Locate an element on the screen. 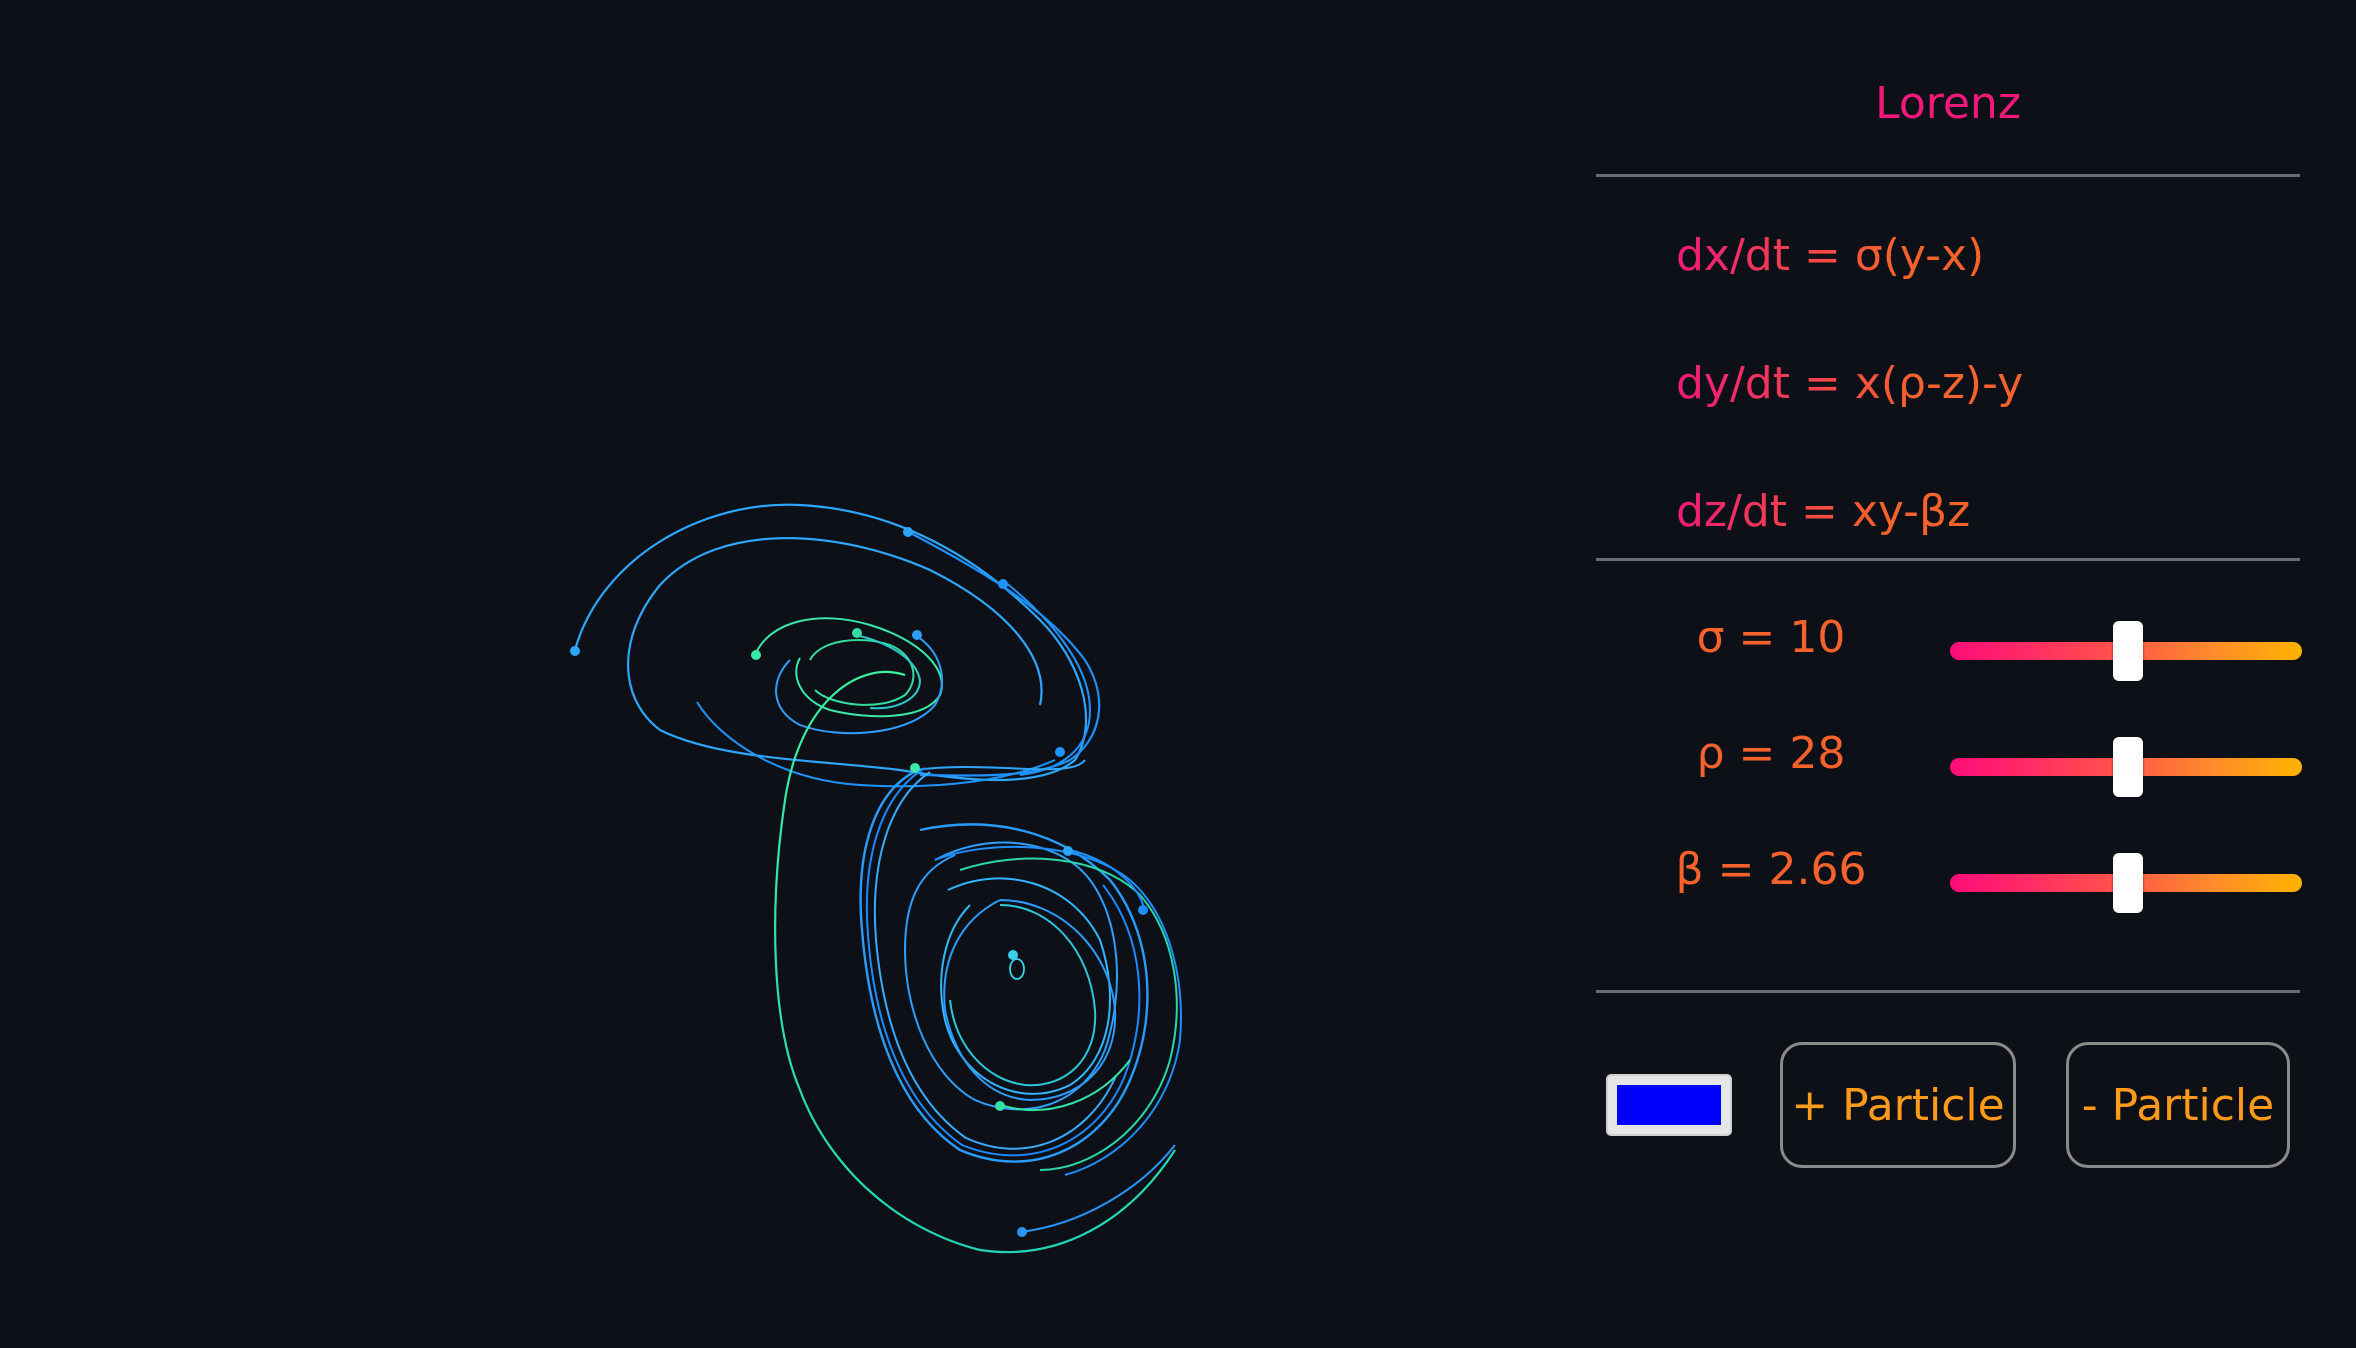 The height and width of the screenshot is (1348, 2356). particle-color-picker is located at coordinates (1669, 1105).